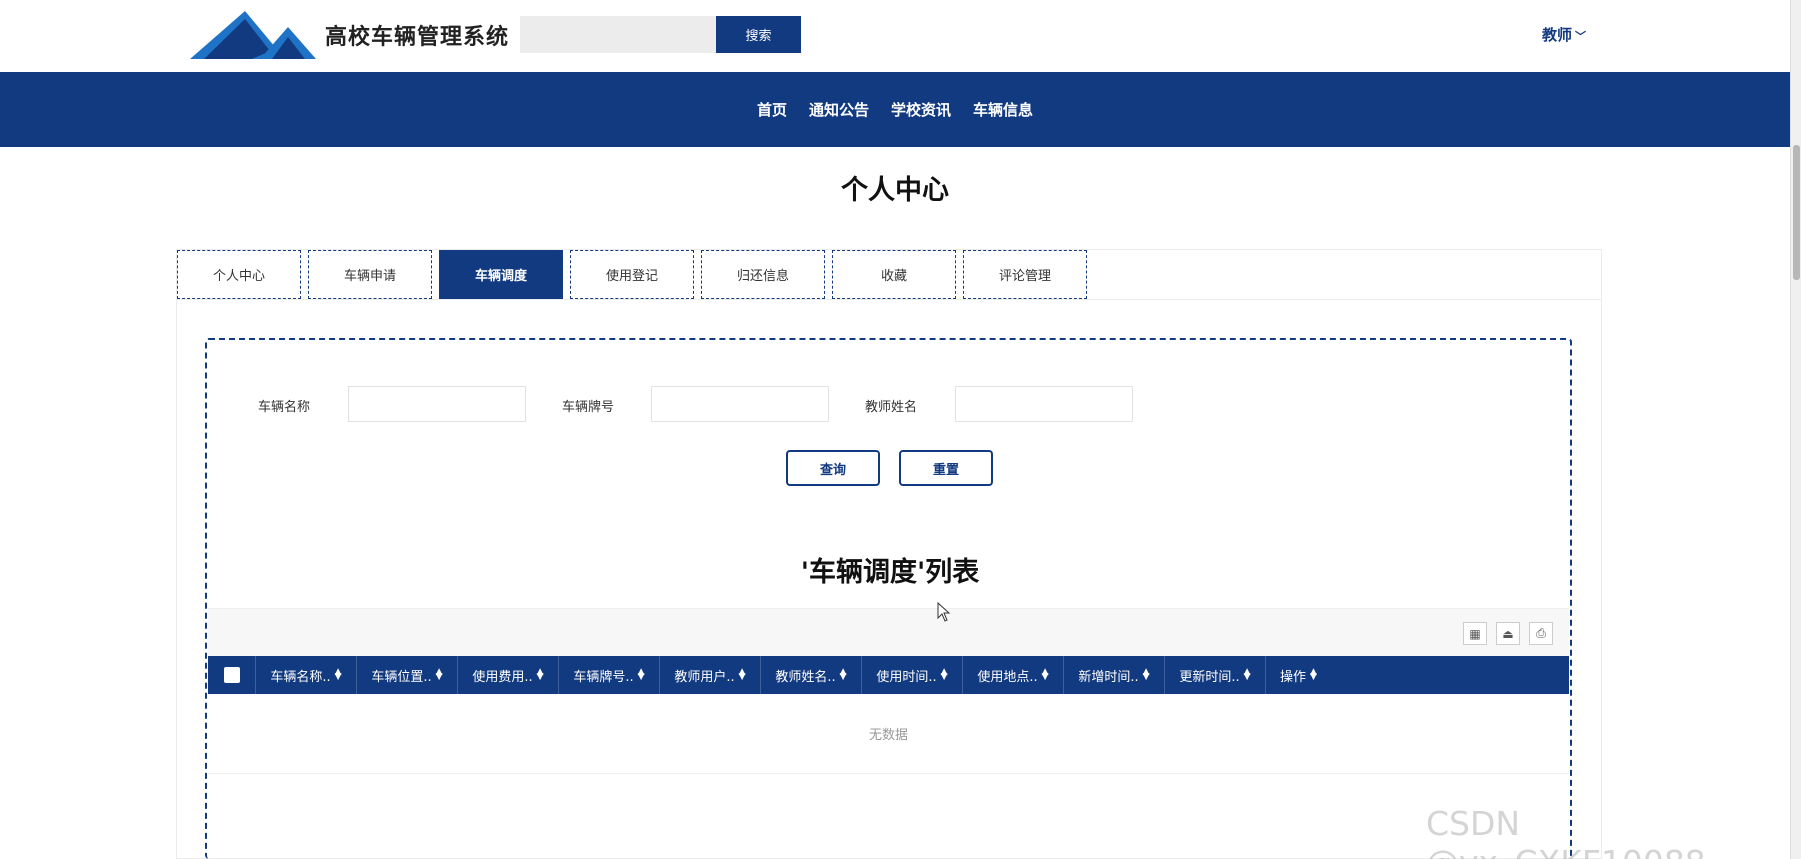  What do you see at coordinates (253, 35) in the screenshot?
I see `mountain-logo-icon` at bounding box center [253, 35].